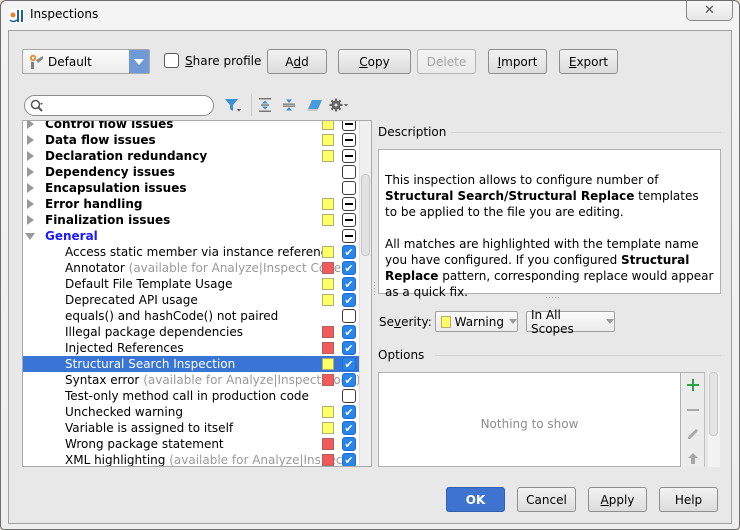 The height and width of the screenshot is (530, 740). Describe the element at coordinates (713, 404) in the screenshot. I see `options-scrollbar-thumb` at that location.